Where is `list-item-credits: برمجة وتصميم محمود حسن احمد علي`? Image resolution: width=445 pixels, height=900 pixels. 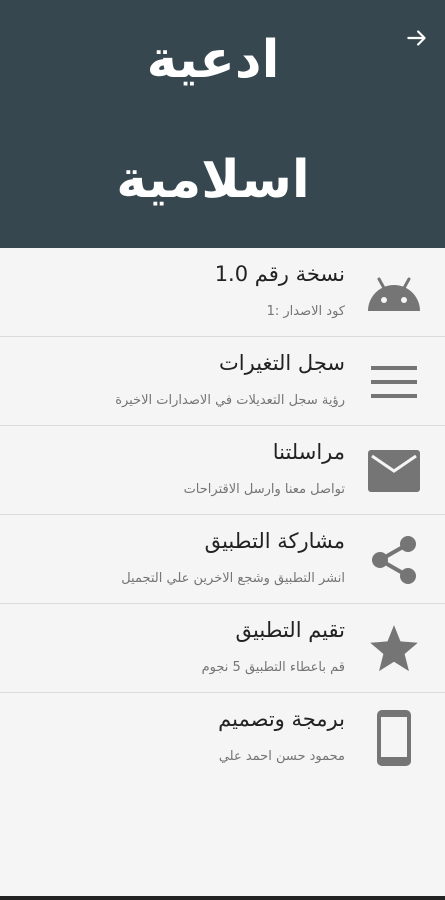
list-item-credits: برمجة وتصميم محمود حسن احمد علي is located at coordinates (222, 737).